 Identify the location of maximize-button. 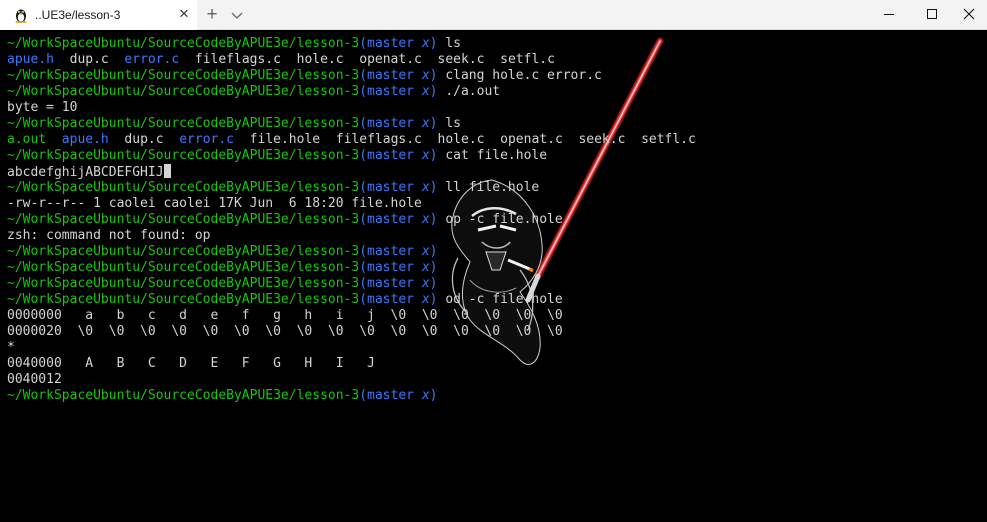
(932, 14).